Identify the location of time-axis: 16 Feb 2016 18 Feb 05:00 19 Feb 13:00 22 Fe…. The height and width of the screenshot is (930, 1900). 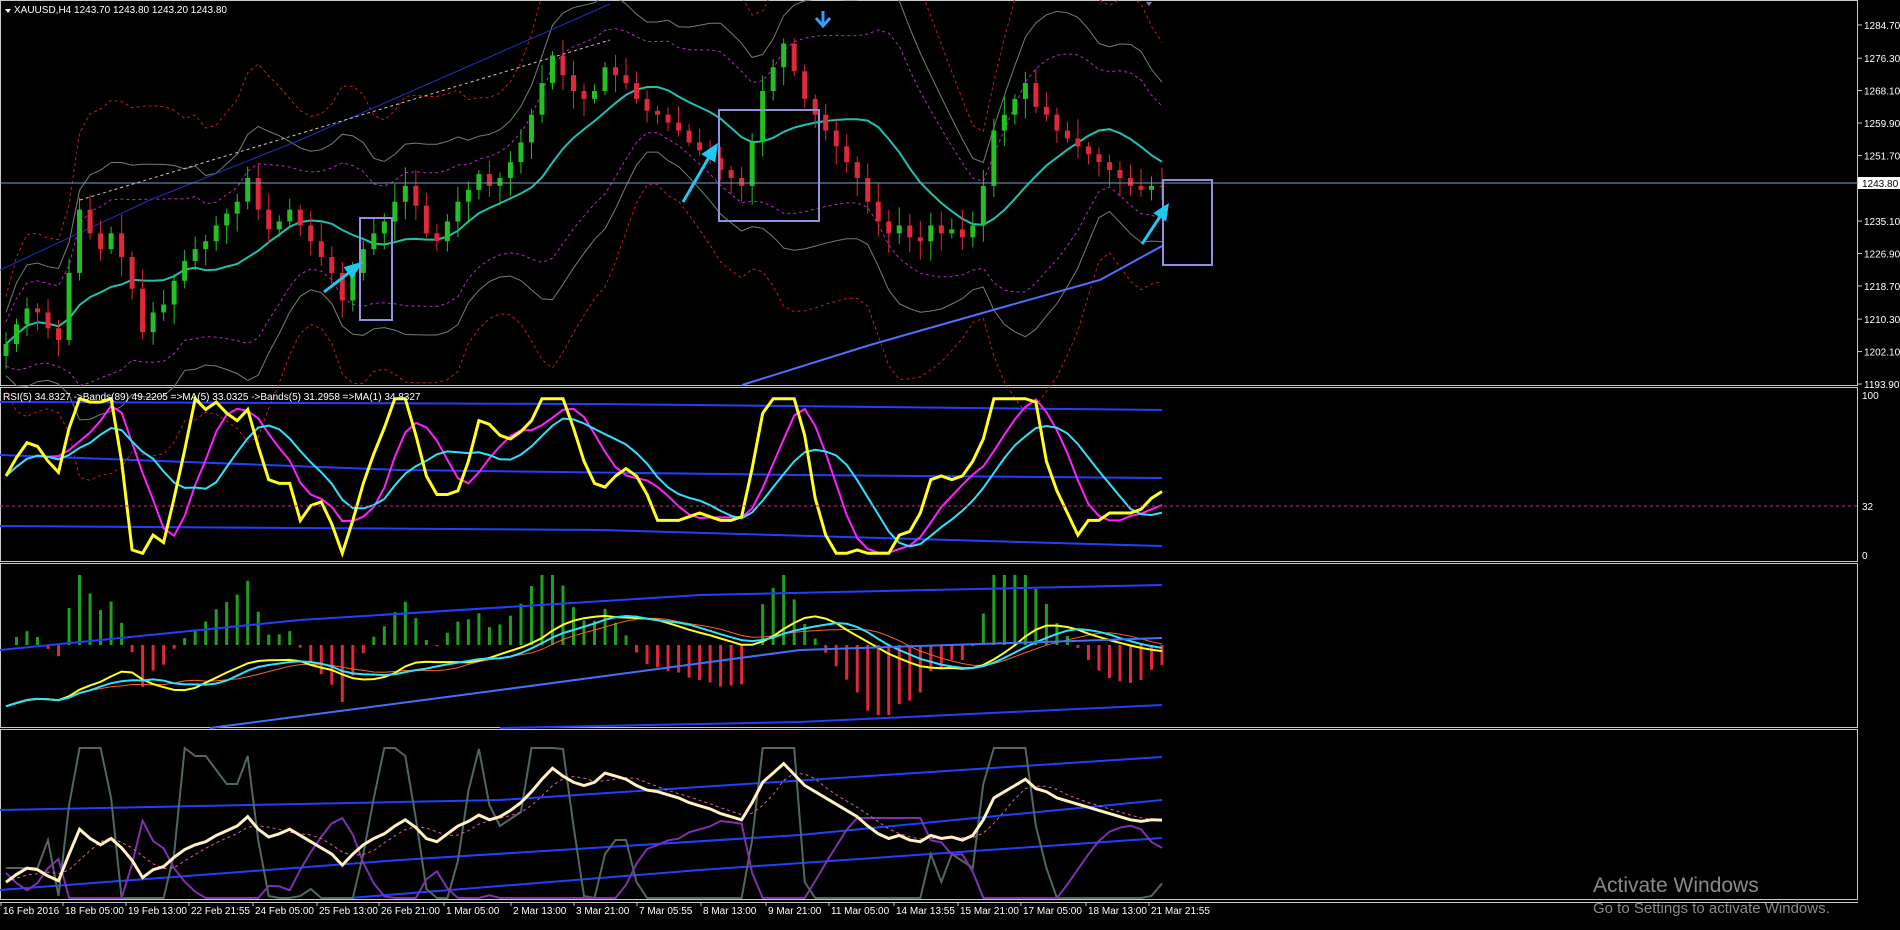
(605, 909).